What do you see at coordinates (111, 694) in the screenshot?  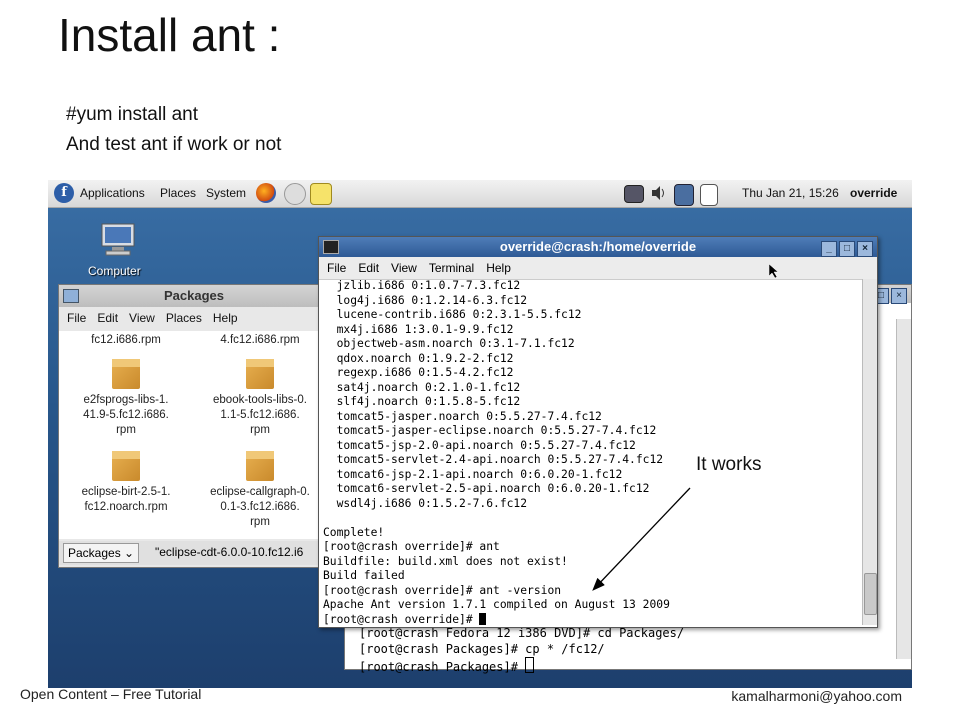 I see `footer-left: Open Content – Free Tutorial` at bounding box center [111, 694].